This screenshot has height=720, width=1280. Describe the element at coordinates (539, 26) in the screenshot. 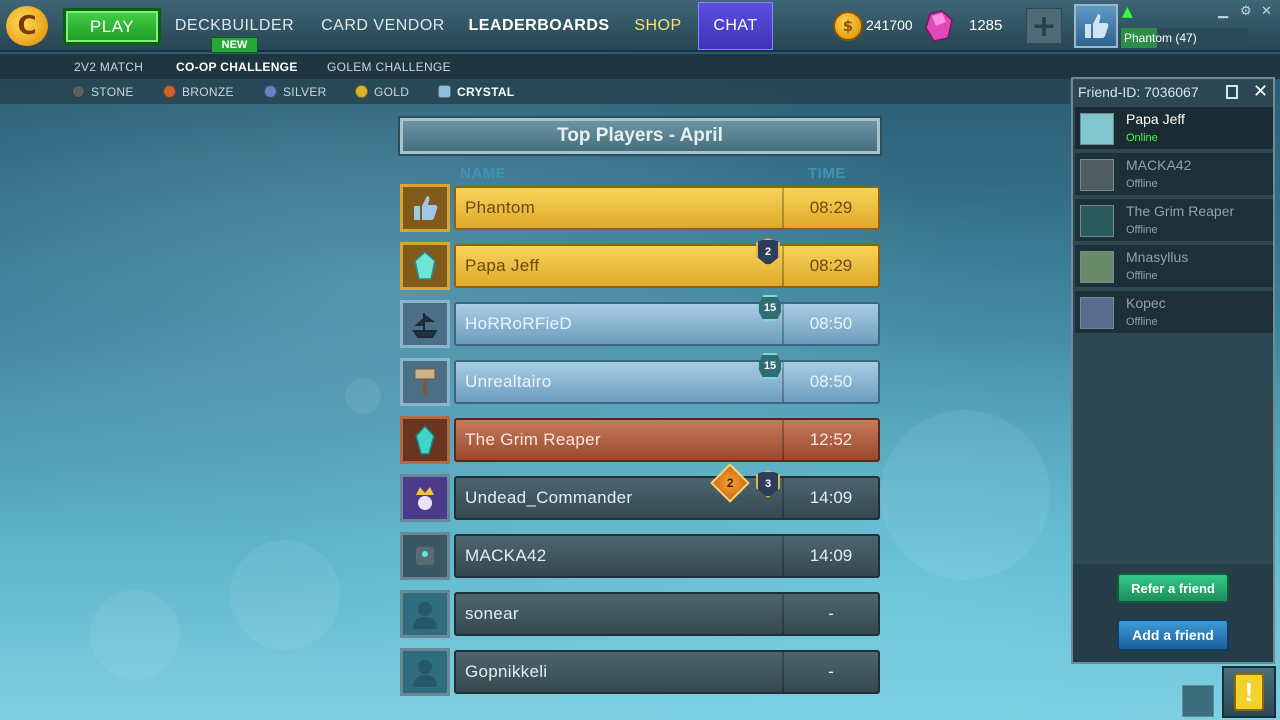

I see `nav-leaderboards: LEADERBOARDS` at that location.